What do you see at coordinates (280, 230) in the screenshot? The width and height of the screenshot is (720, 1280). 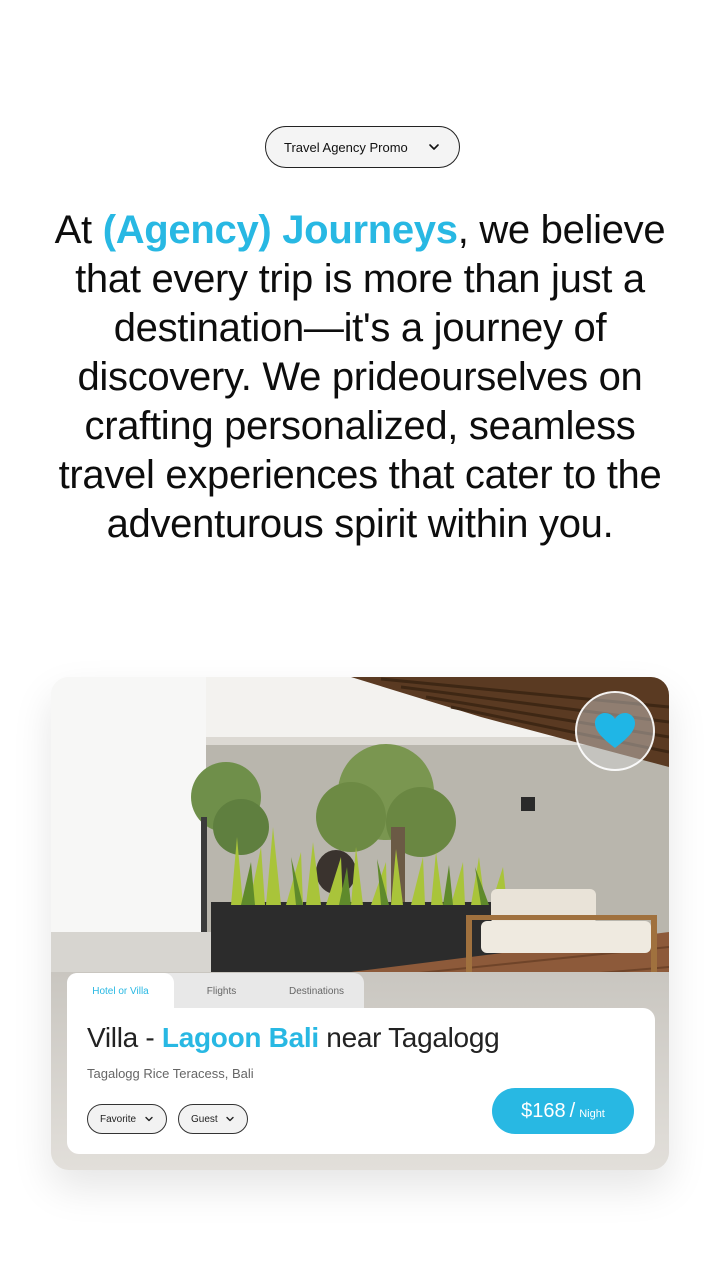 I see `agency-name: (Agency) Journeys` at bounding box center [280, 230].